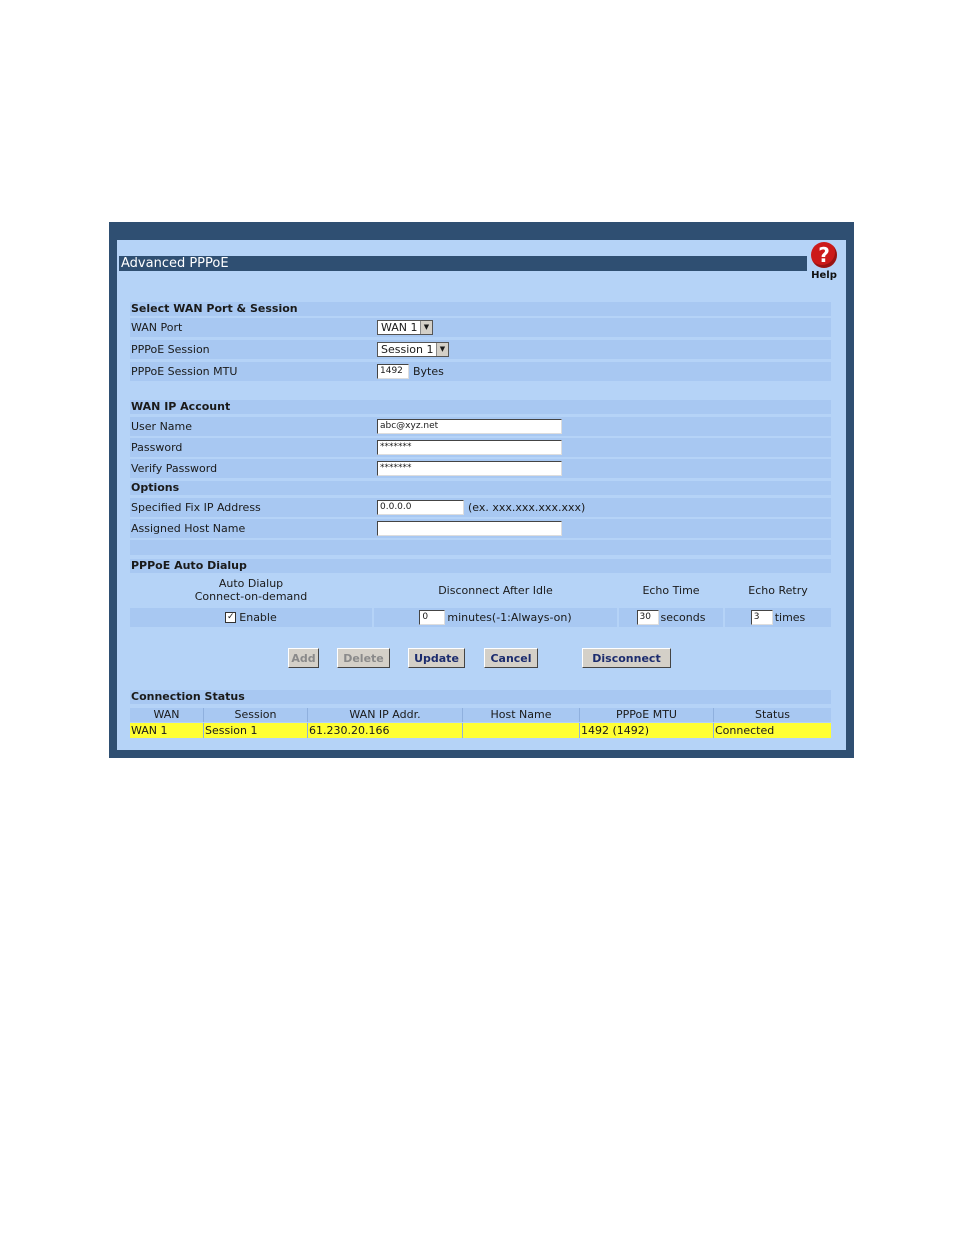 The image size is (954, 1235). I want to click on echo-retry-input: 3, so click(761, 617).